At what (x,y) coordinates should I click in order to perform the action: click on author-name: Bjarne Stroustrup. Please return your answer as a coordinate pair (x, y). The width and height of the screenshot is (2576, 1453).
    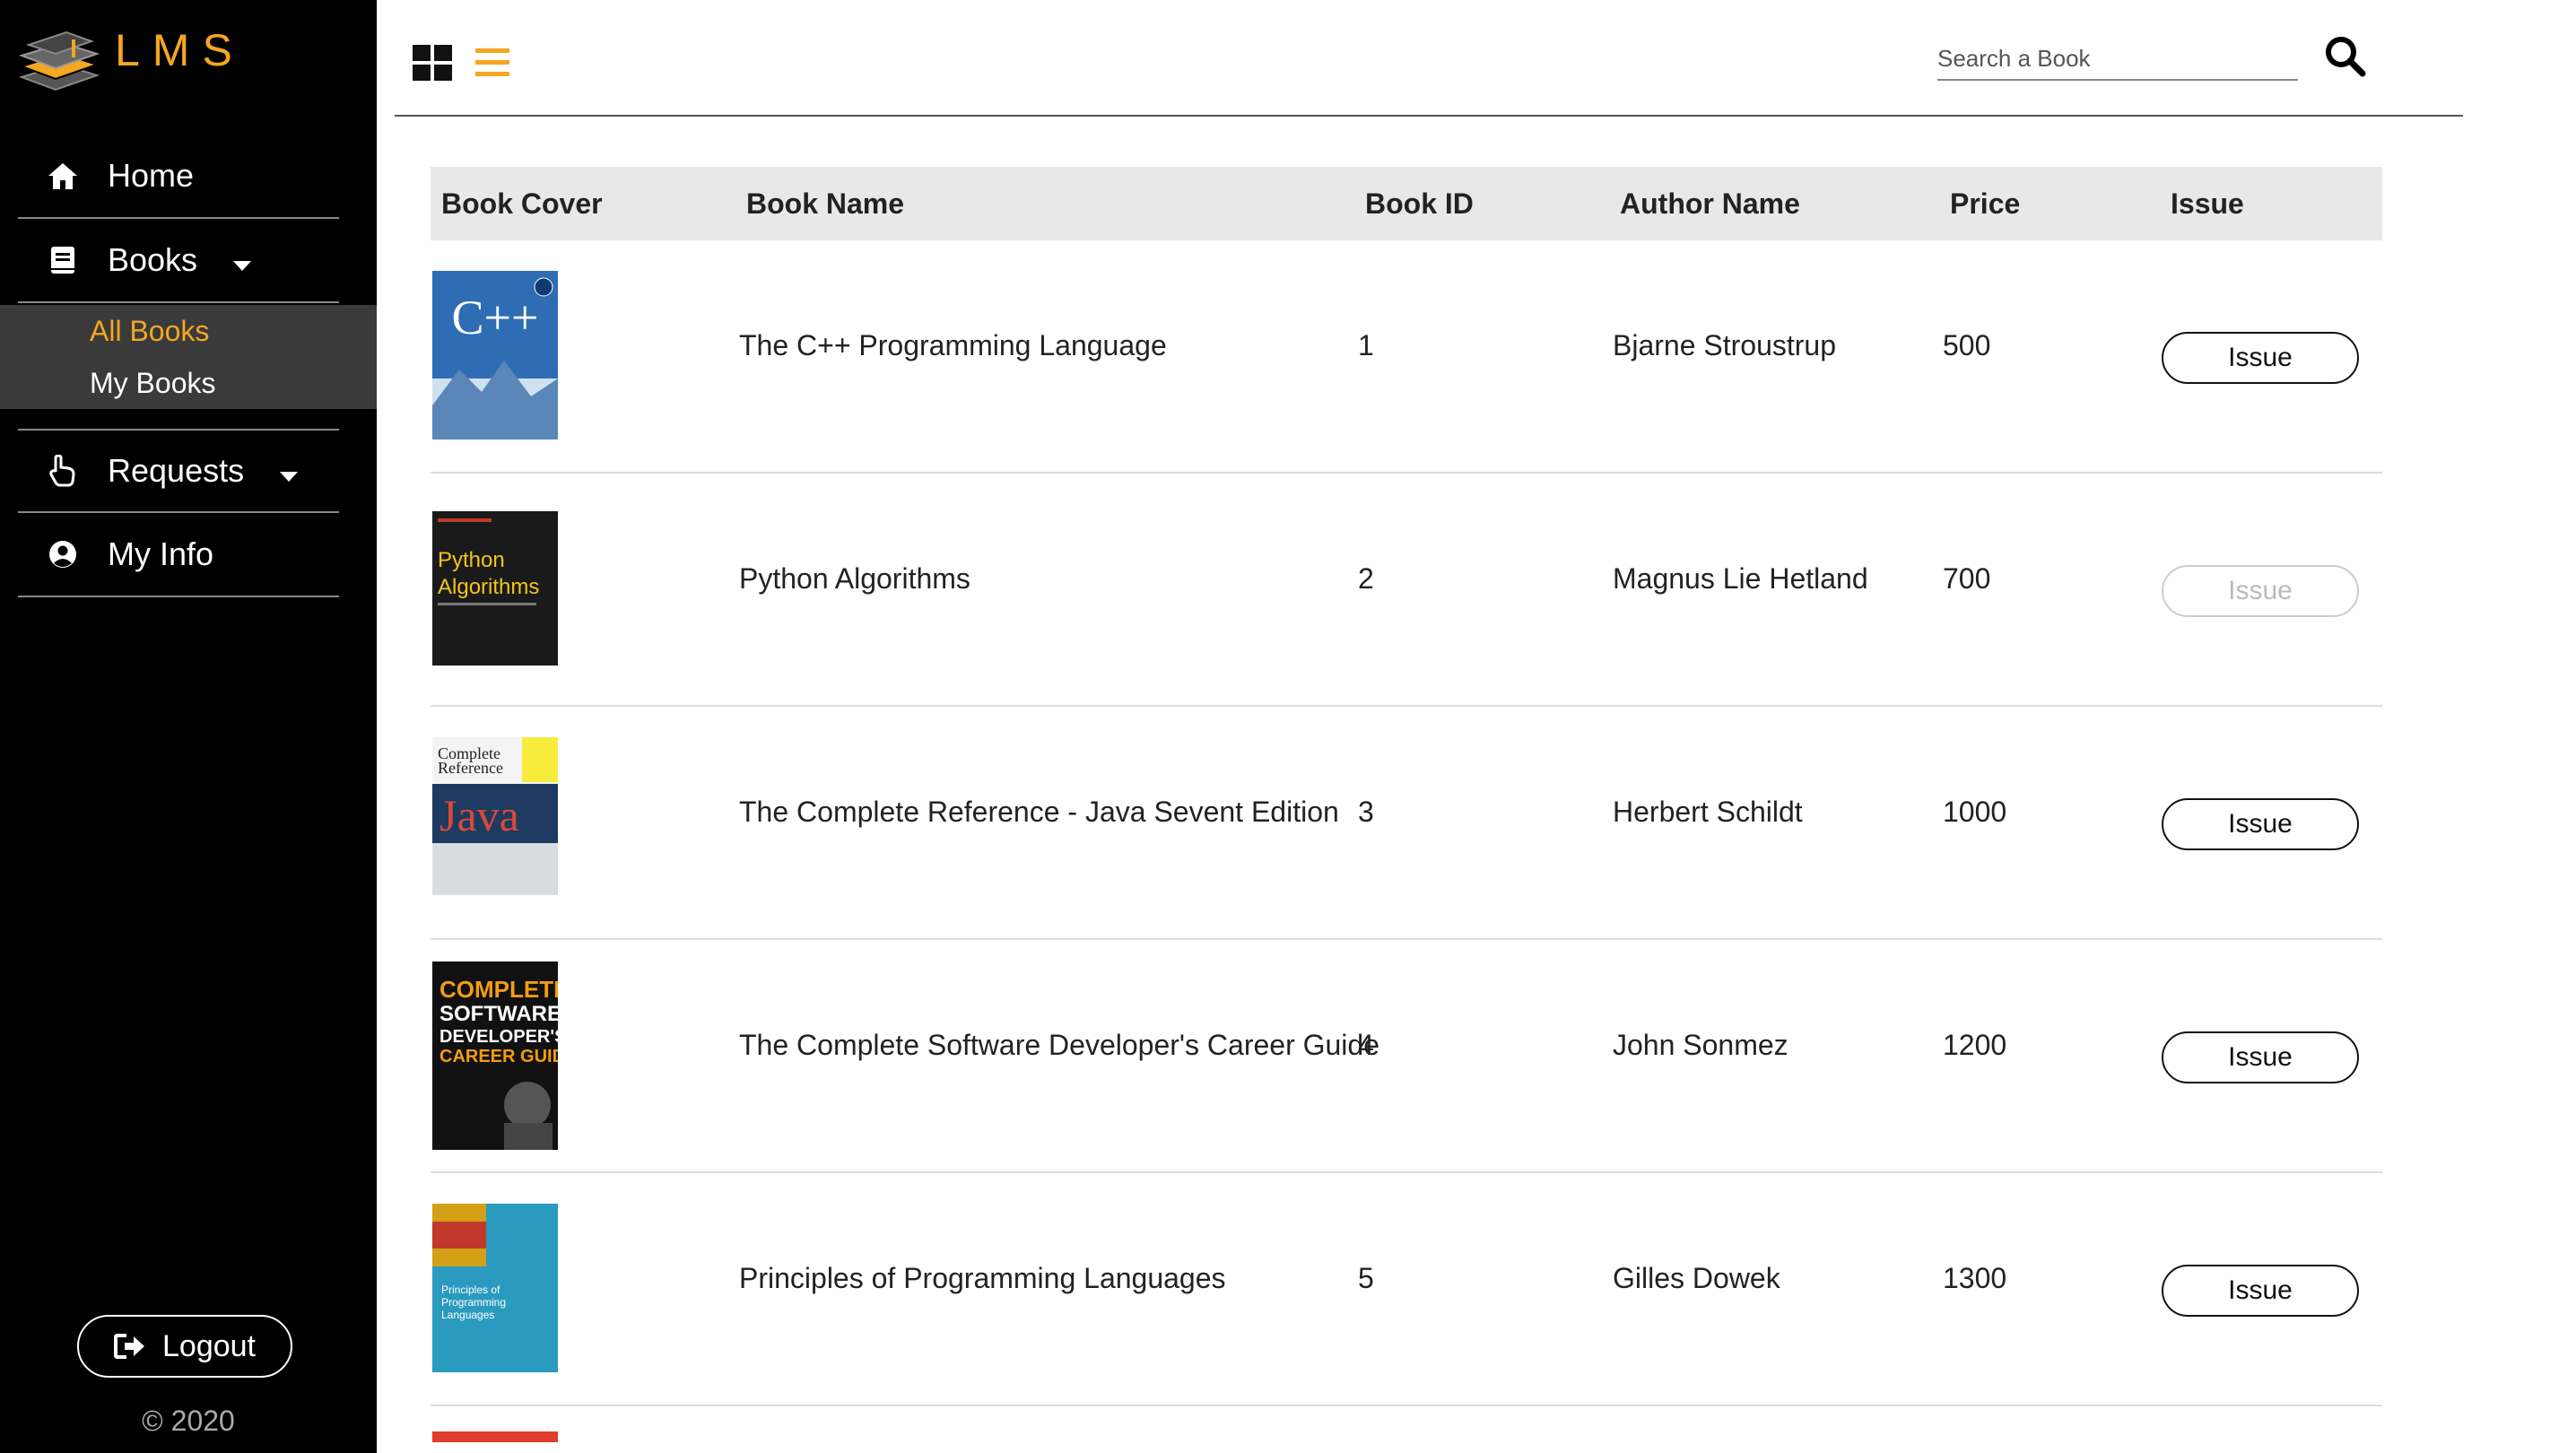
    Looking at the image, I should click on (1725, 344).